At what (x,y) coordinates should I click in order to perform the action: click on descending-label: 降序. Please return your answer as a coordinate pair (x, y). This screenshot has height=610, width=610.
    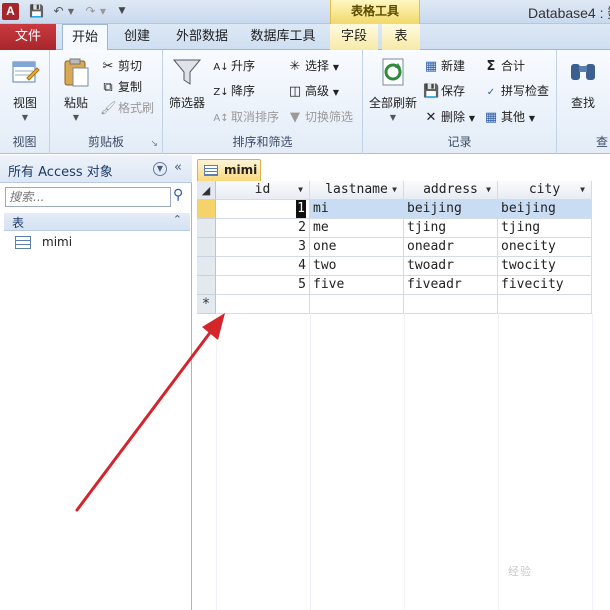
    Looking at the image, I should click on (243, 91).